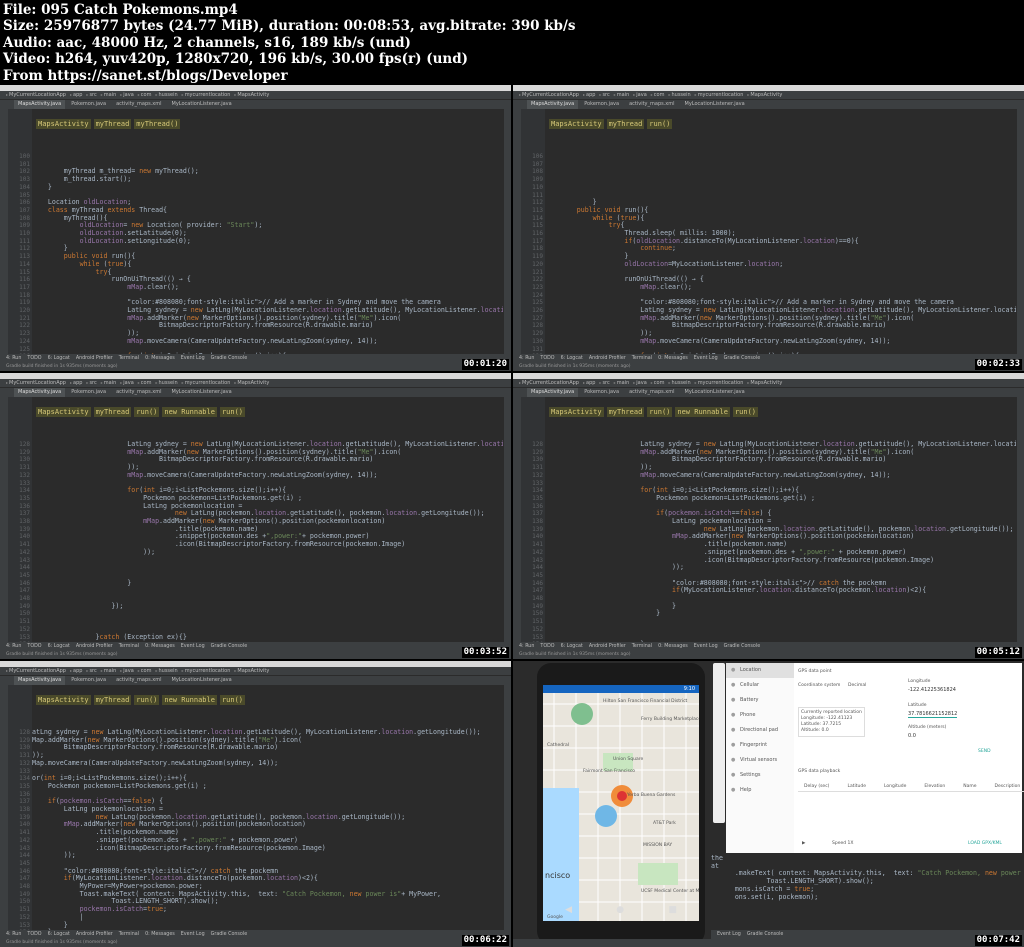 The width and height of the screenshot is (1024, 947). What do you see at coordinates (189, 700) in the screenshot?
I see `breadcrumb-item: new Runnable` at bounding box center [189, 700].